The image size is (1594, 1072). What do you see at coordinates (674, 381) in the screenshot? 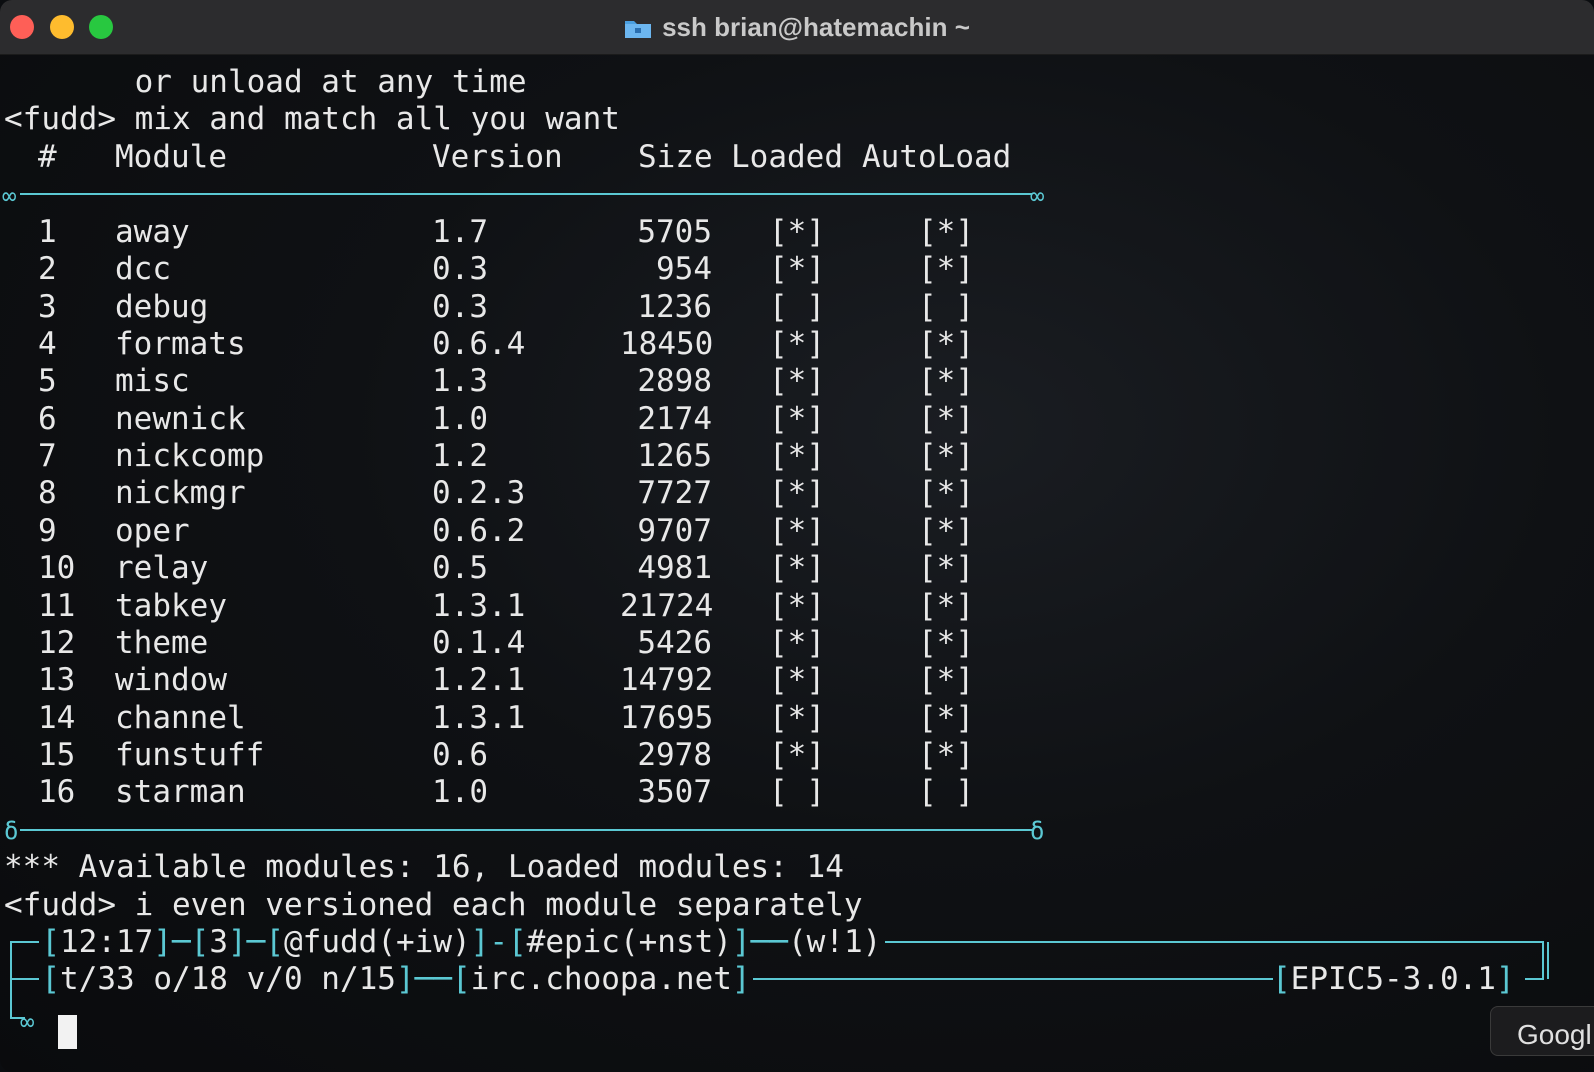
I see `row-size: 2898` at bounding box center [674, 381].